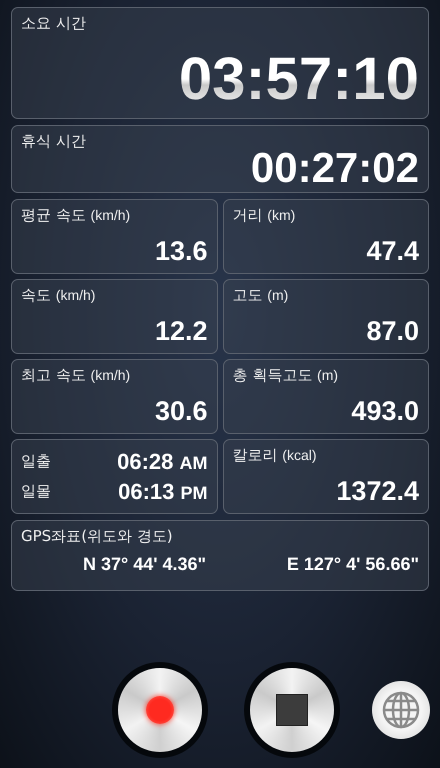 This screenshot has width=440, height=768. I want to click on sun-time-label: 일출, so click(36, 461).